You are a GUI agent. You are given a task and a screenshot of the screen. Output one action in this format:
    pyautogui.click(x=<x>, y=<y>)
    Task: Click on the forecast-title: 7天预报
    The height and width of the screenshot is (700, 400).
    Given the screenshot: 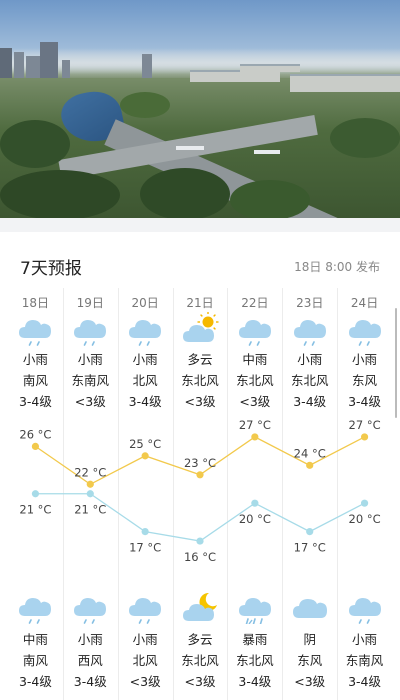 What is the action you would take?
    pyautogui.click(x=51, y=269)
    